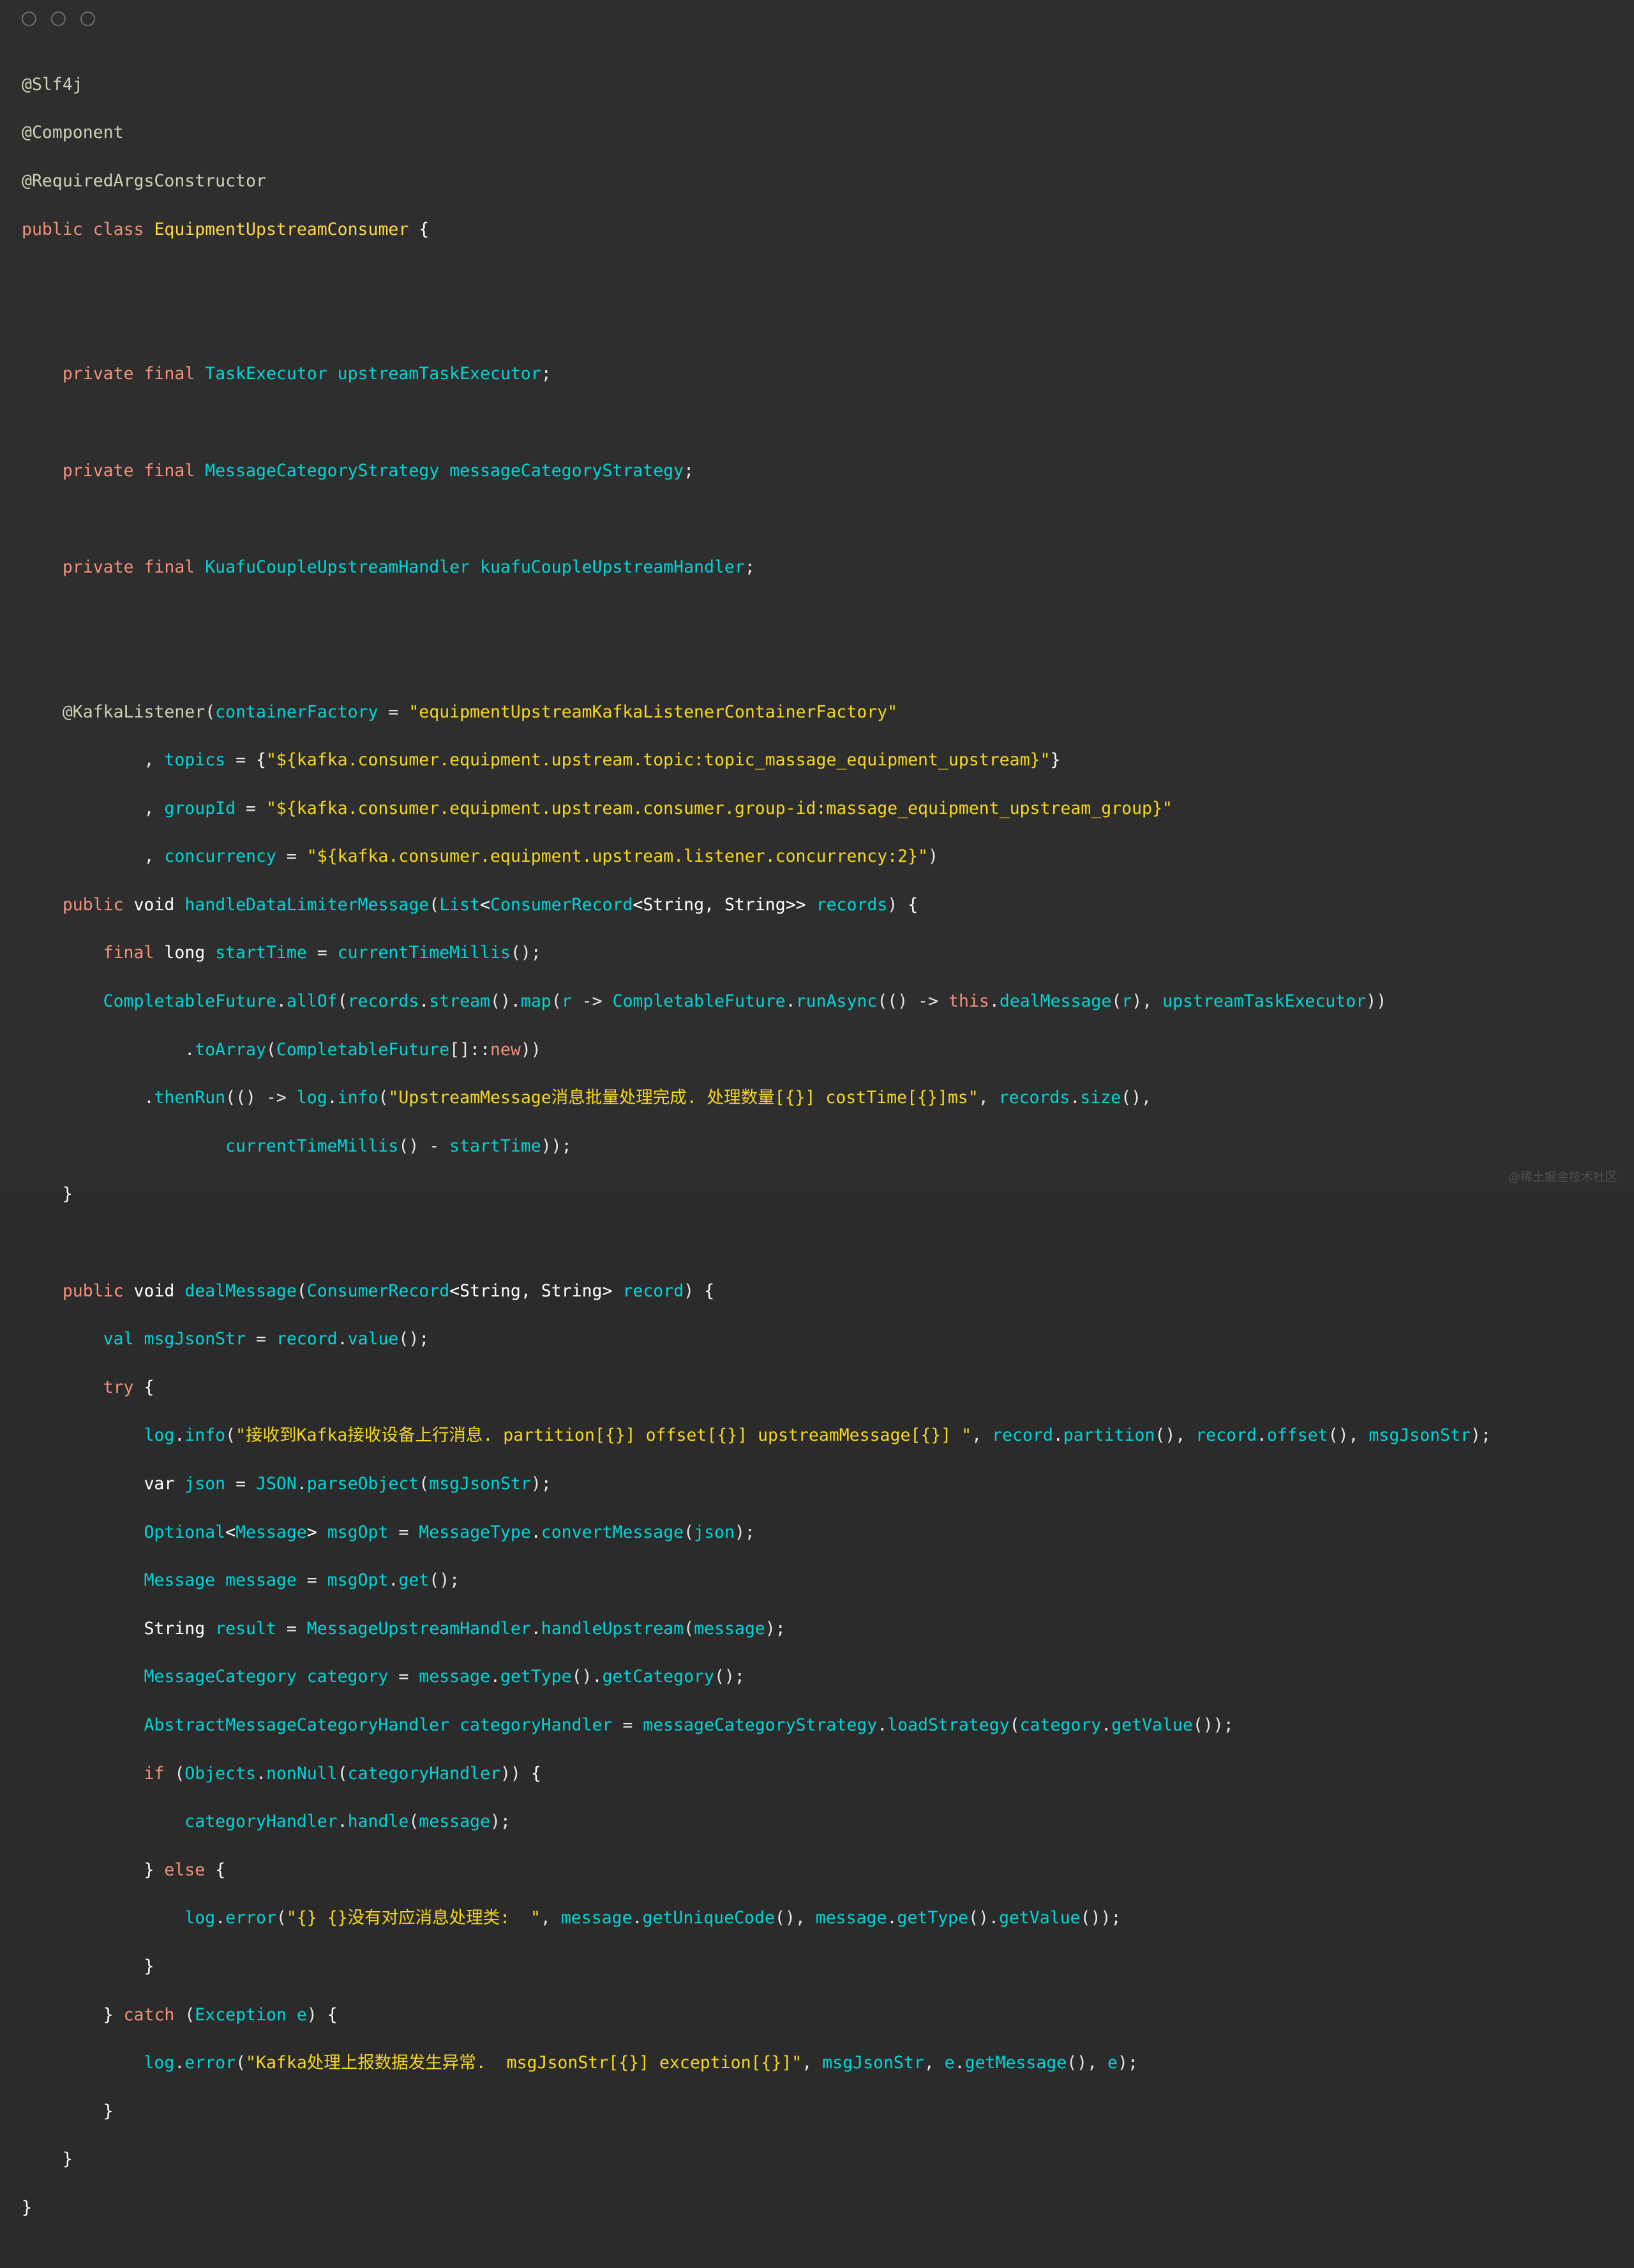  What do you see at coordinates (282, 1049) in the screenshot?
I see `code-line: .toArray(CompletableFuture[]::new))` at bounding box center [282, 1049].